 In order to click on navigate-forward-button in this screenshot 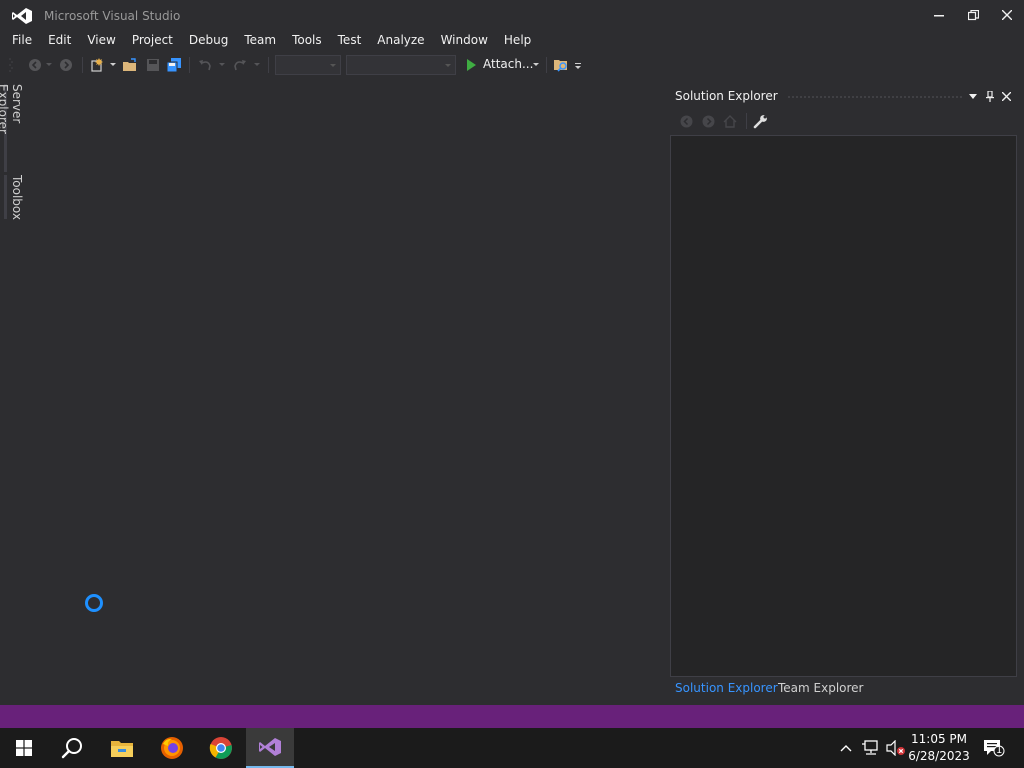, I will do `click(66, 65)`.